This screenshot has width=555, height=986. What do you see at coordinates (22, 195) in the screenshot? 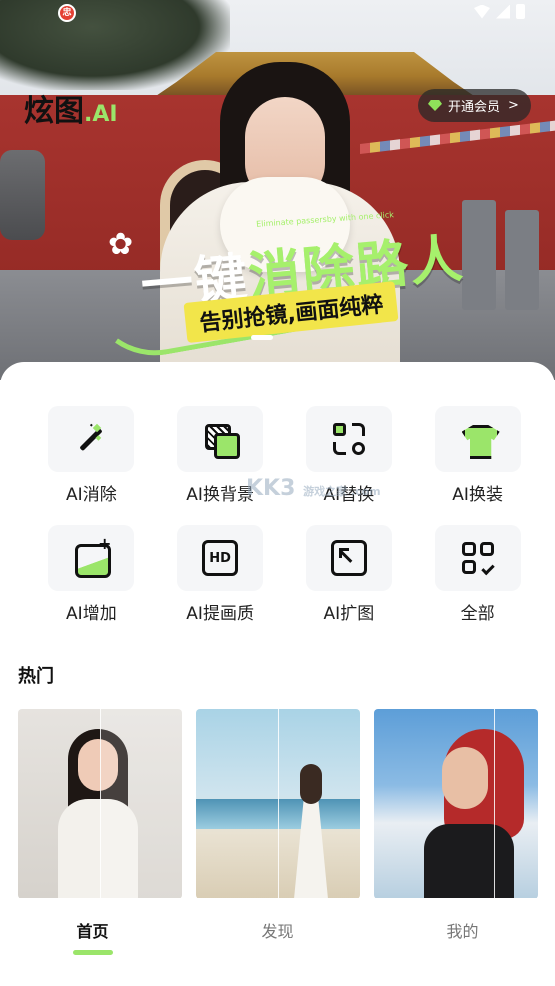
I see `banner-stone-lion` at bounding box center [22, 195].